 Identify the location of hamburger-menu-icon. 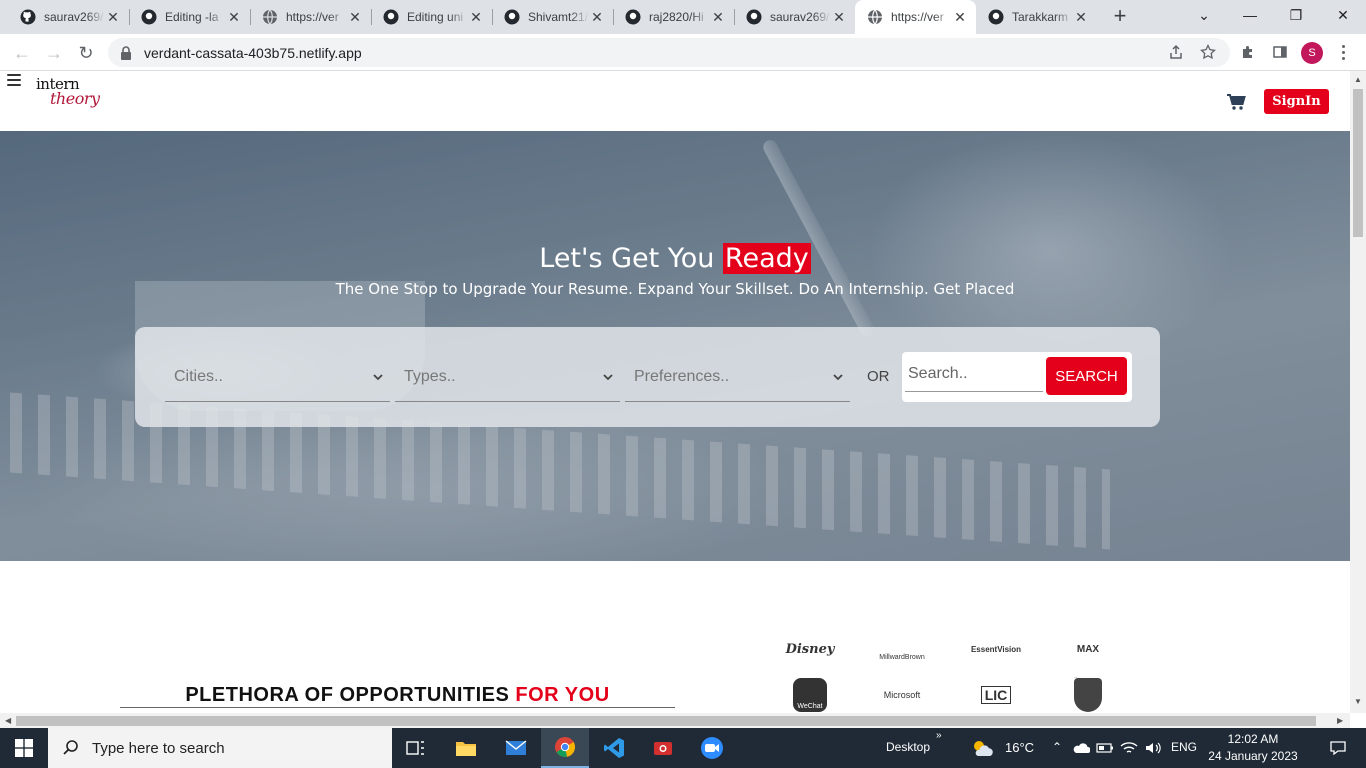
(14, 80).